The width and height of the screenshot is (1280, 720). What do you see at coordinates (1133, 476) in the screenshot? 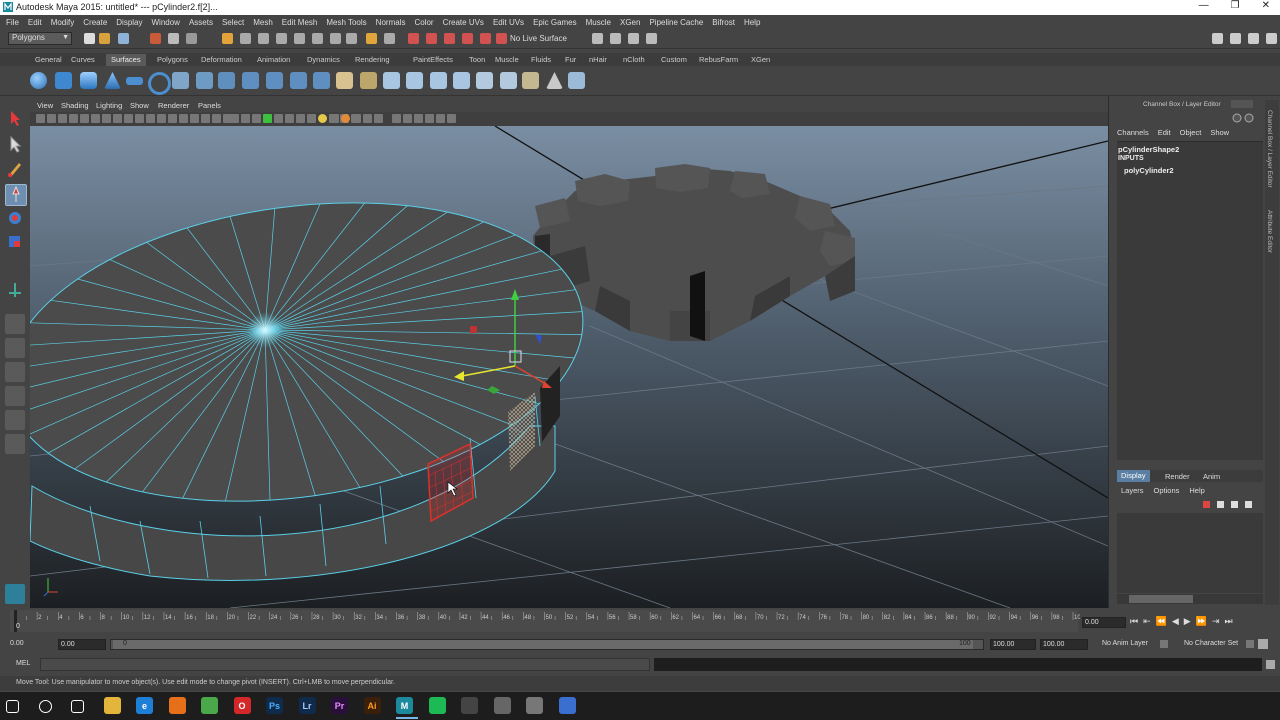
I see `layer-tab-display: Display` at bounding box center [1133, 476].